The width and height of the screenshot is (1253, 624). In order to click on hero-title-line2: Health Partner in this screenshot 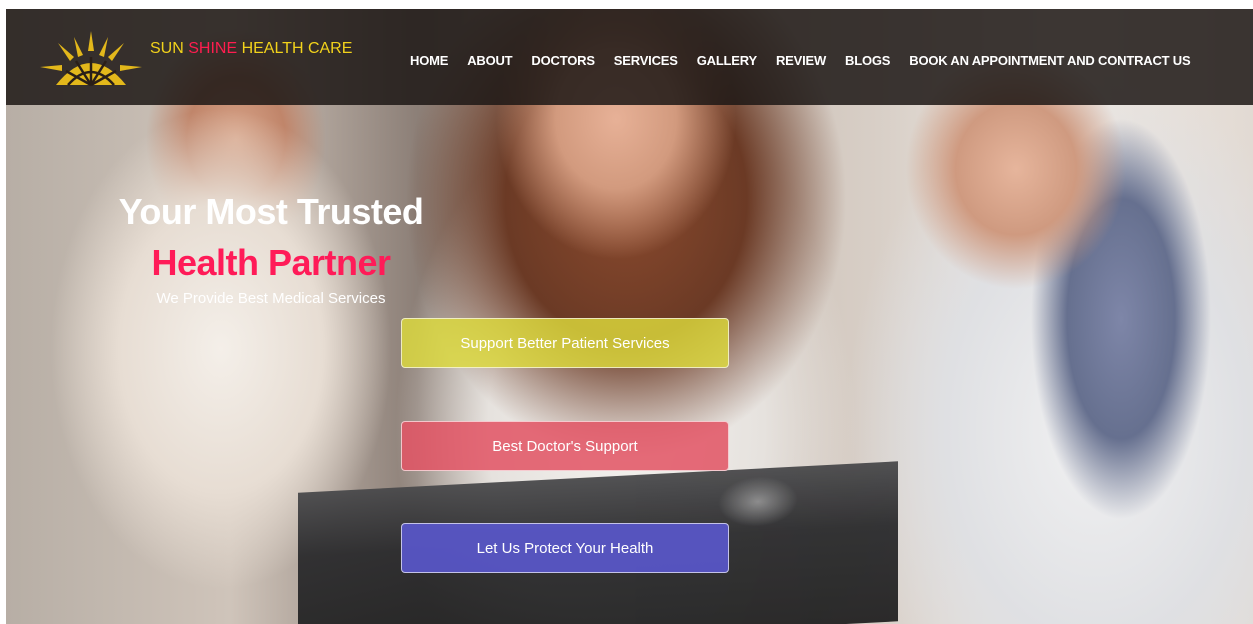, I will do `click(271, 262)`.